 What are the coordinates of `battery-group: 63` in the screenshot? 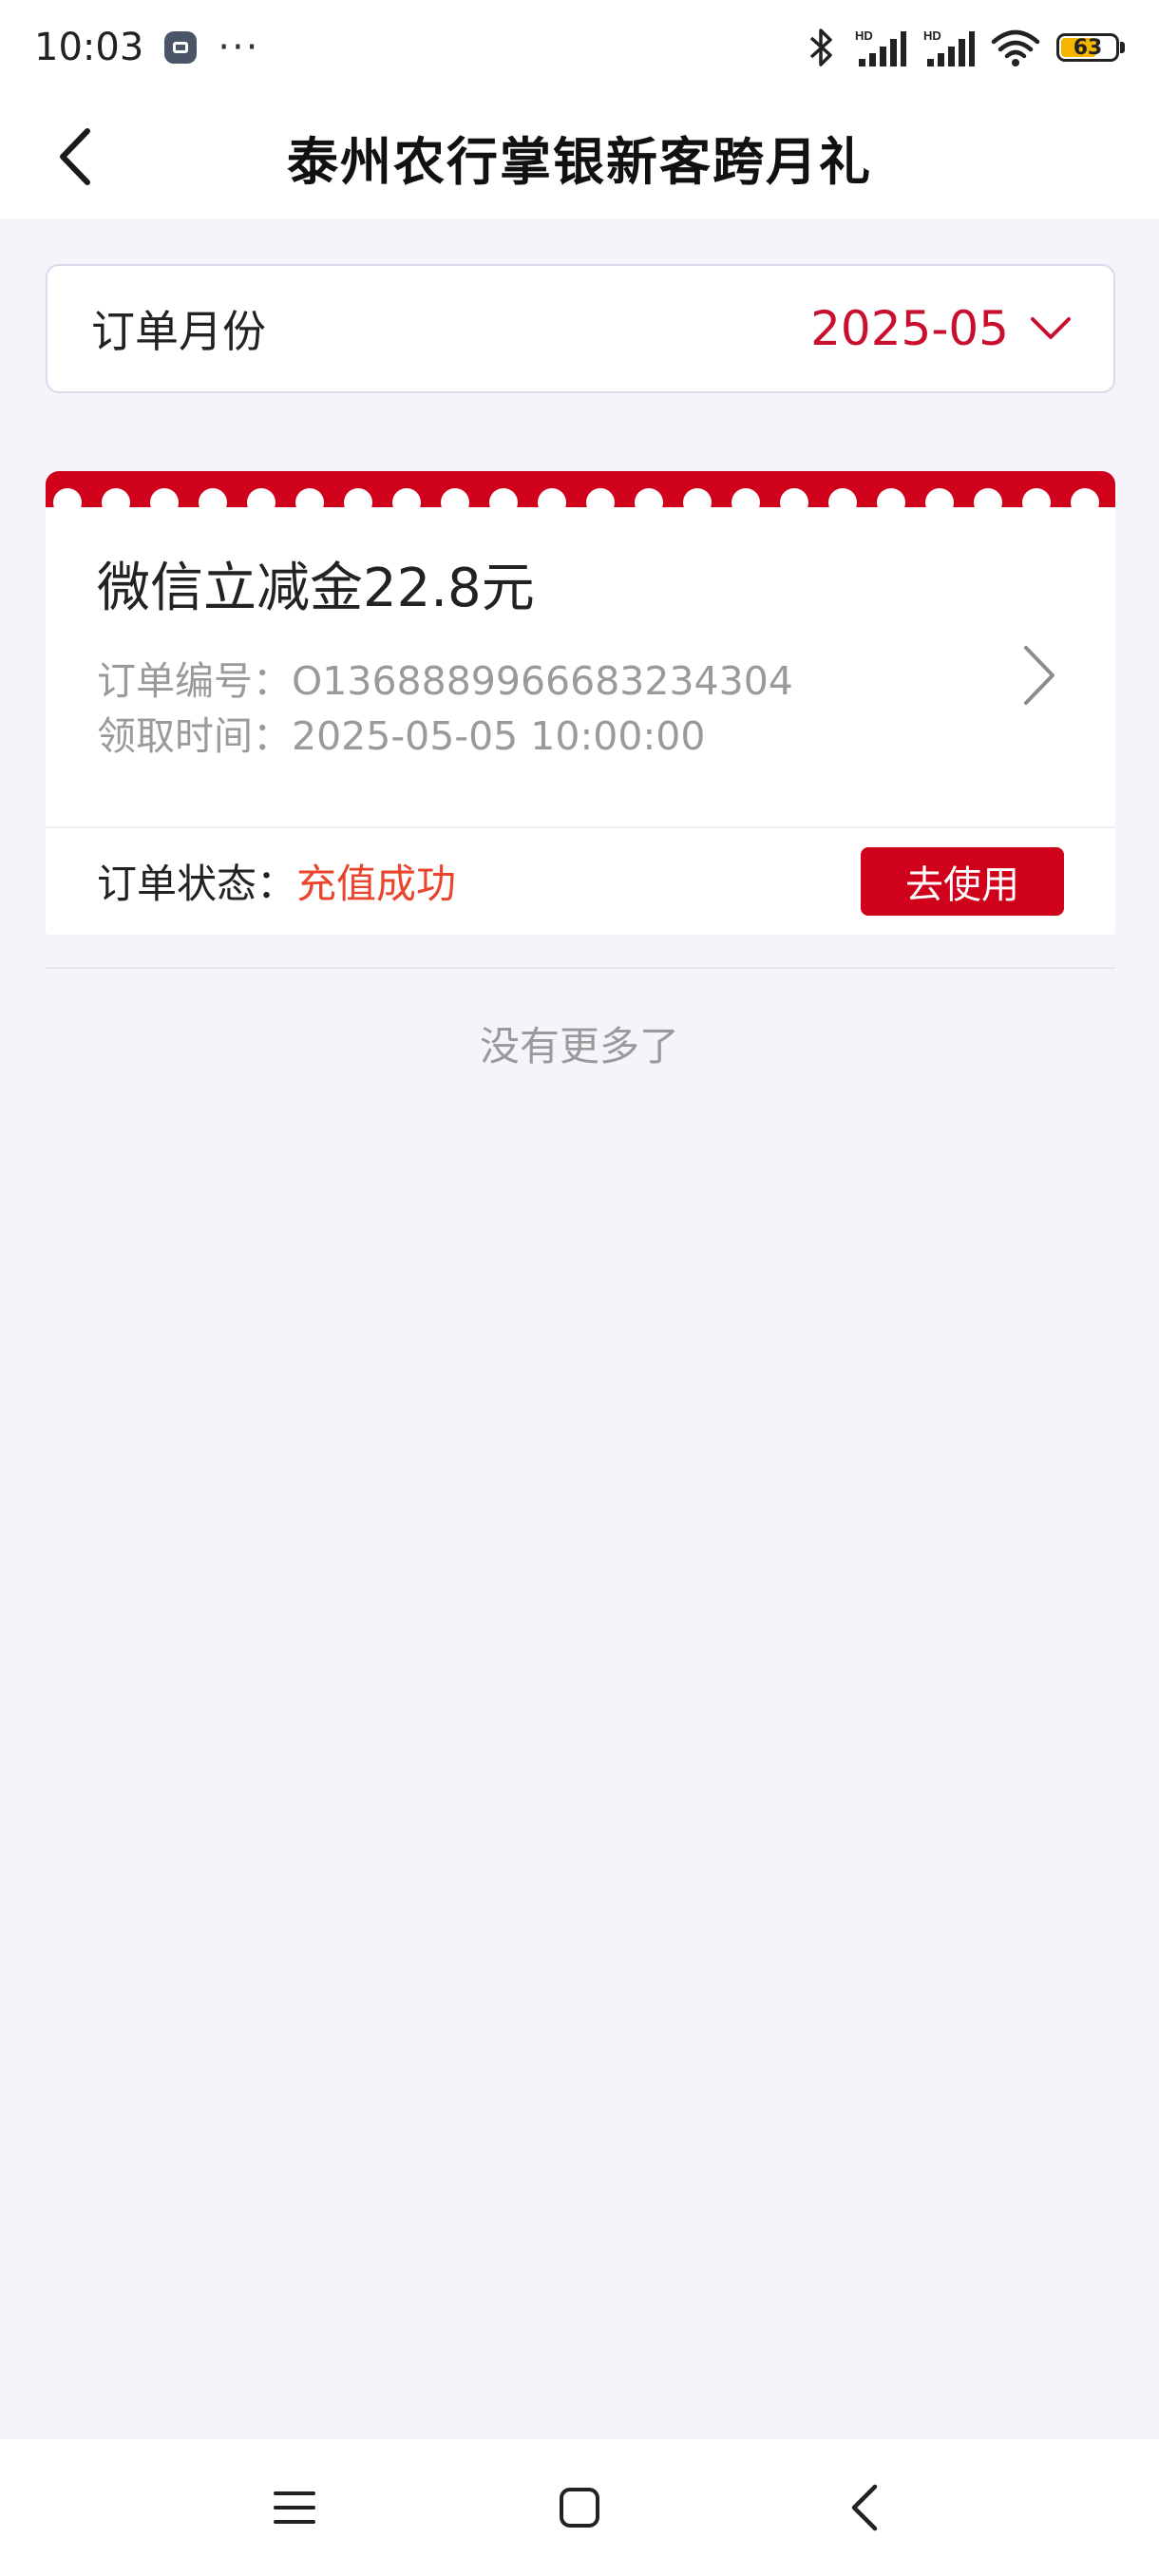 It's located at (1090, 47).